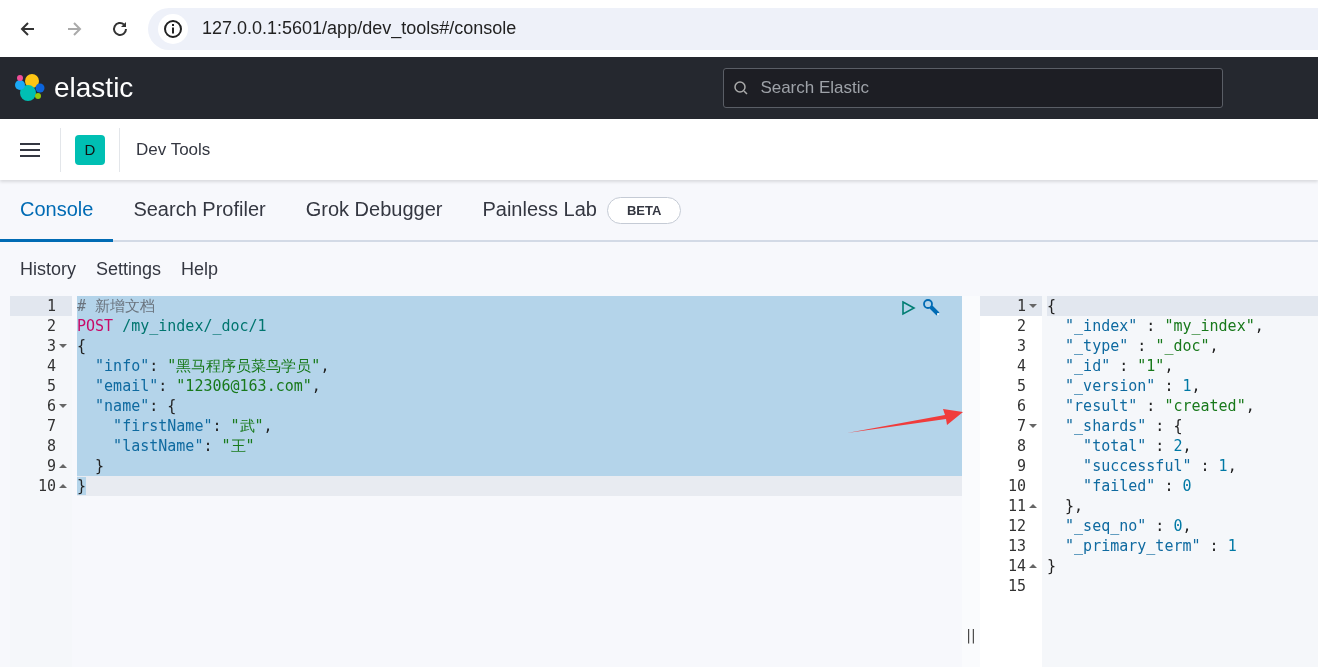  I want to click on json-key: "firstName", so click(145, 426).